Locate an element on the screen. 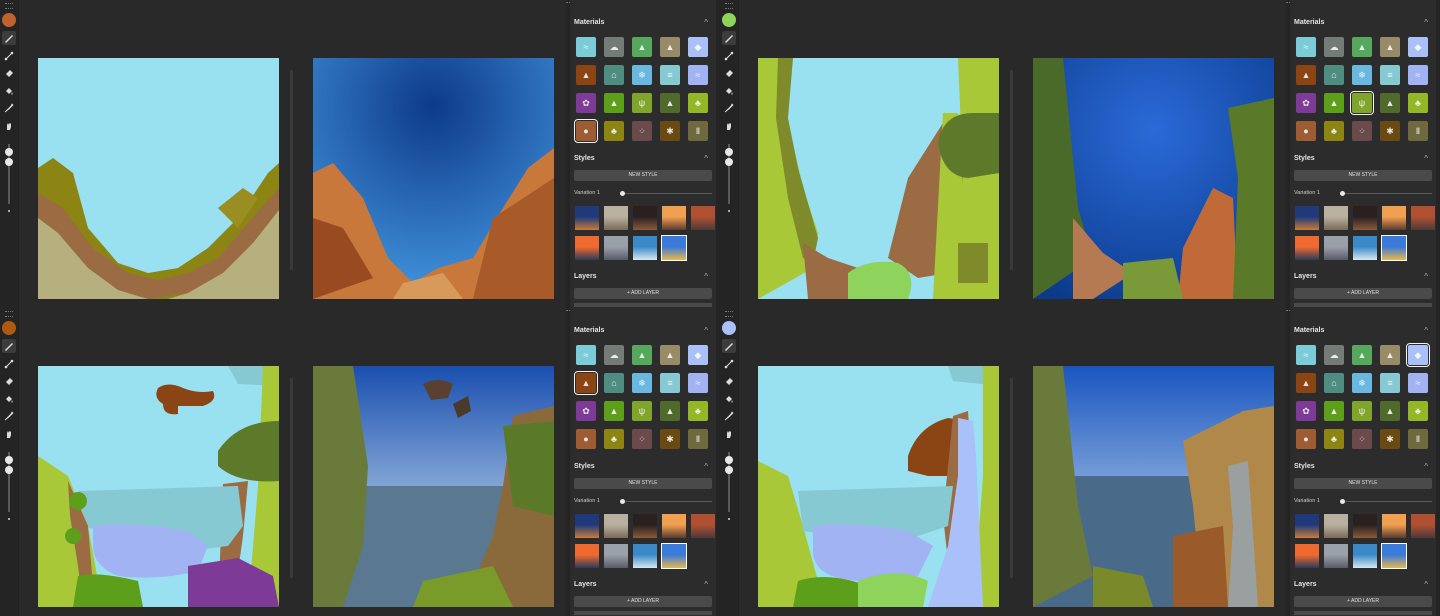 The width and height of the screenshot is (1440, 616). style-7-thumbnail is located at coordinates (616, 248).